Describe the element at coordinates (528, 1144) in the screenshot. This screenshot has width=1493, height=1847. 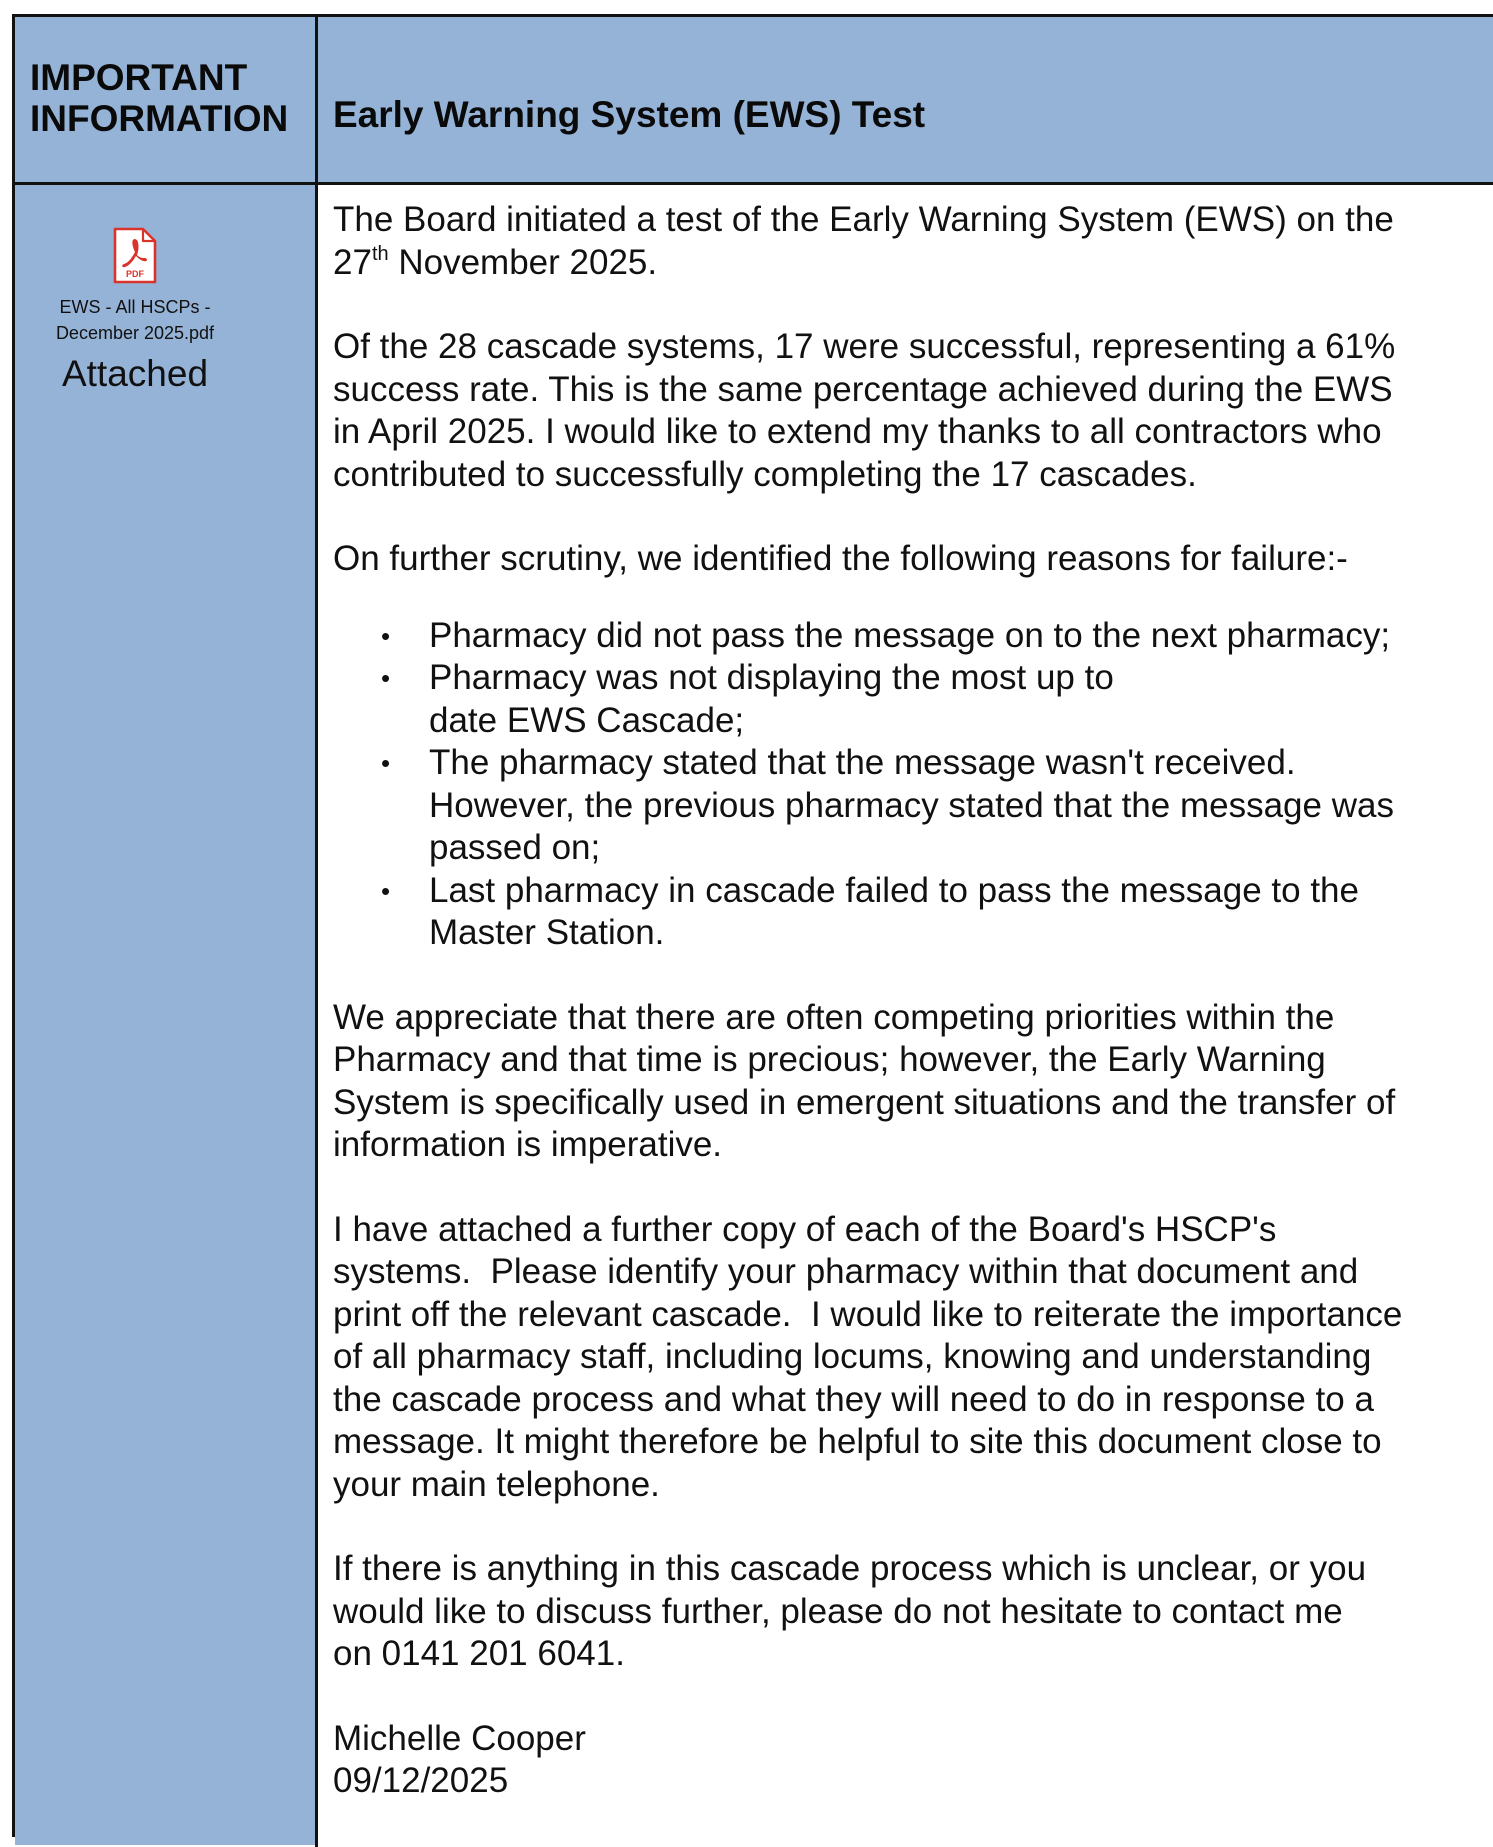
I see `priorities-line: information is imperative.` at that location.